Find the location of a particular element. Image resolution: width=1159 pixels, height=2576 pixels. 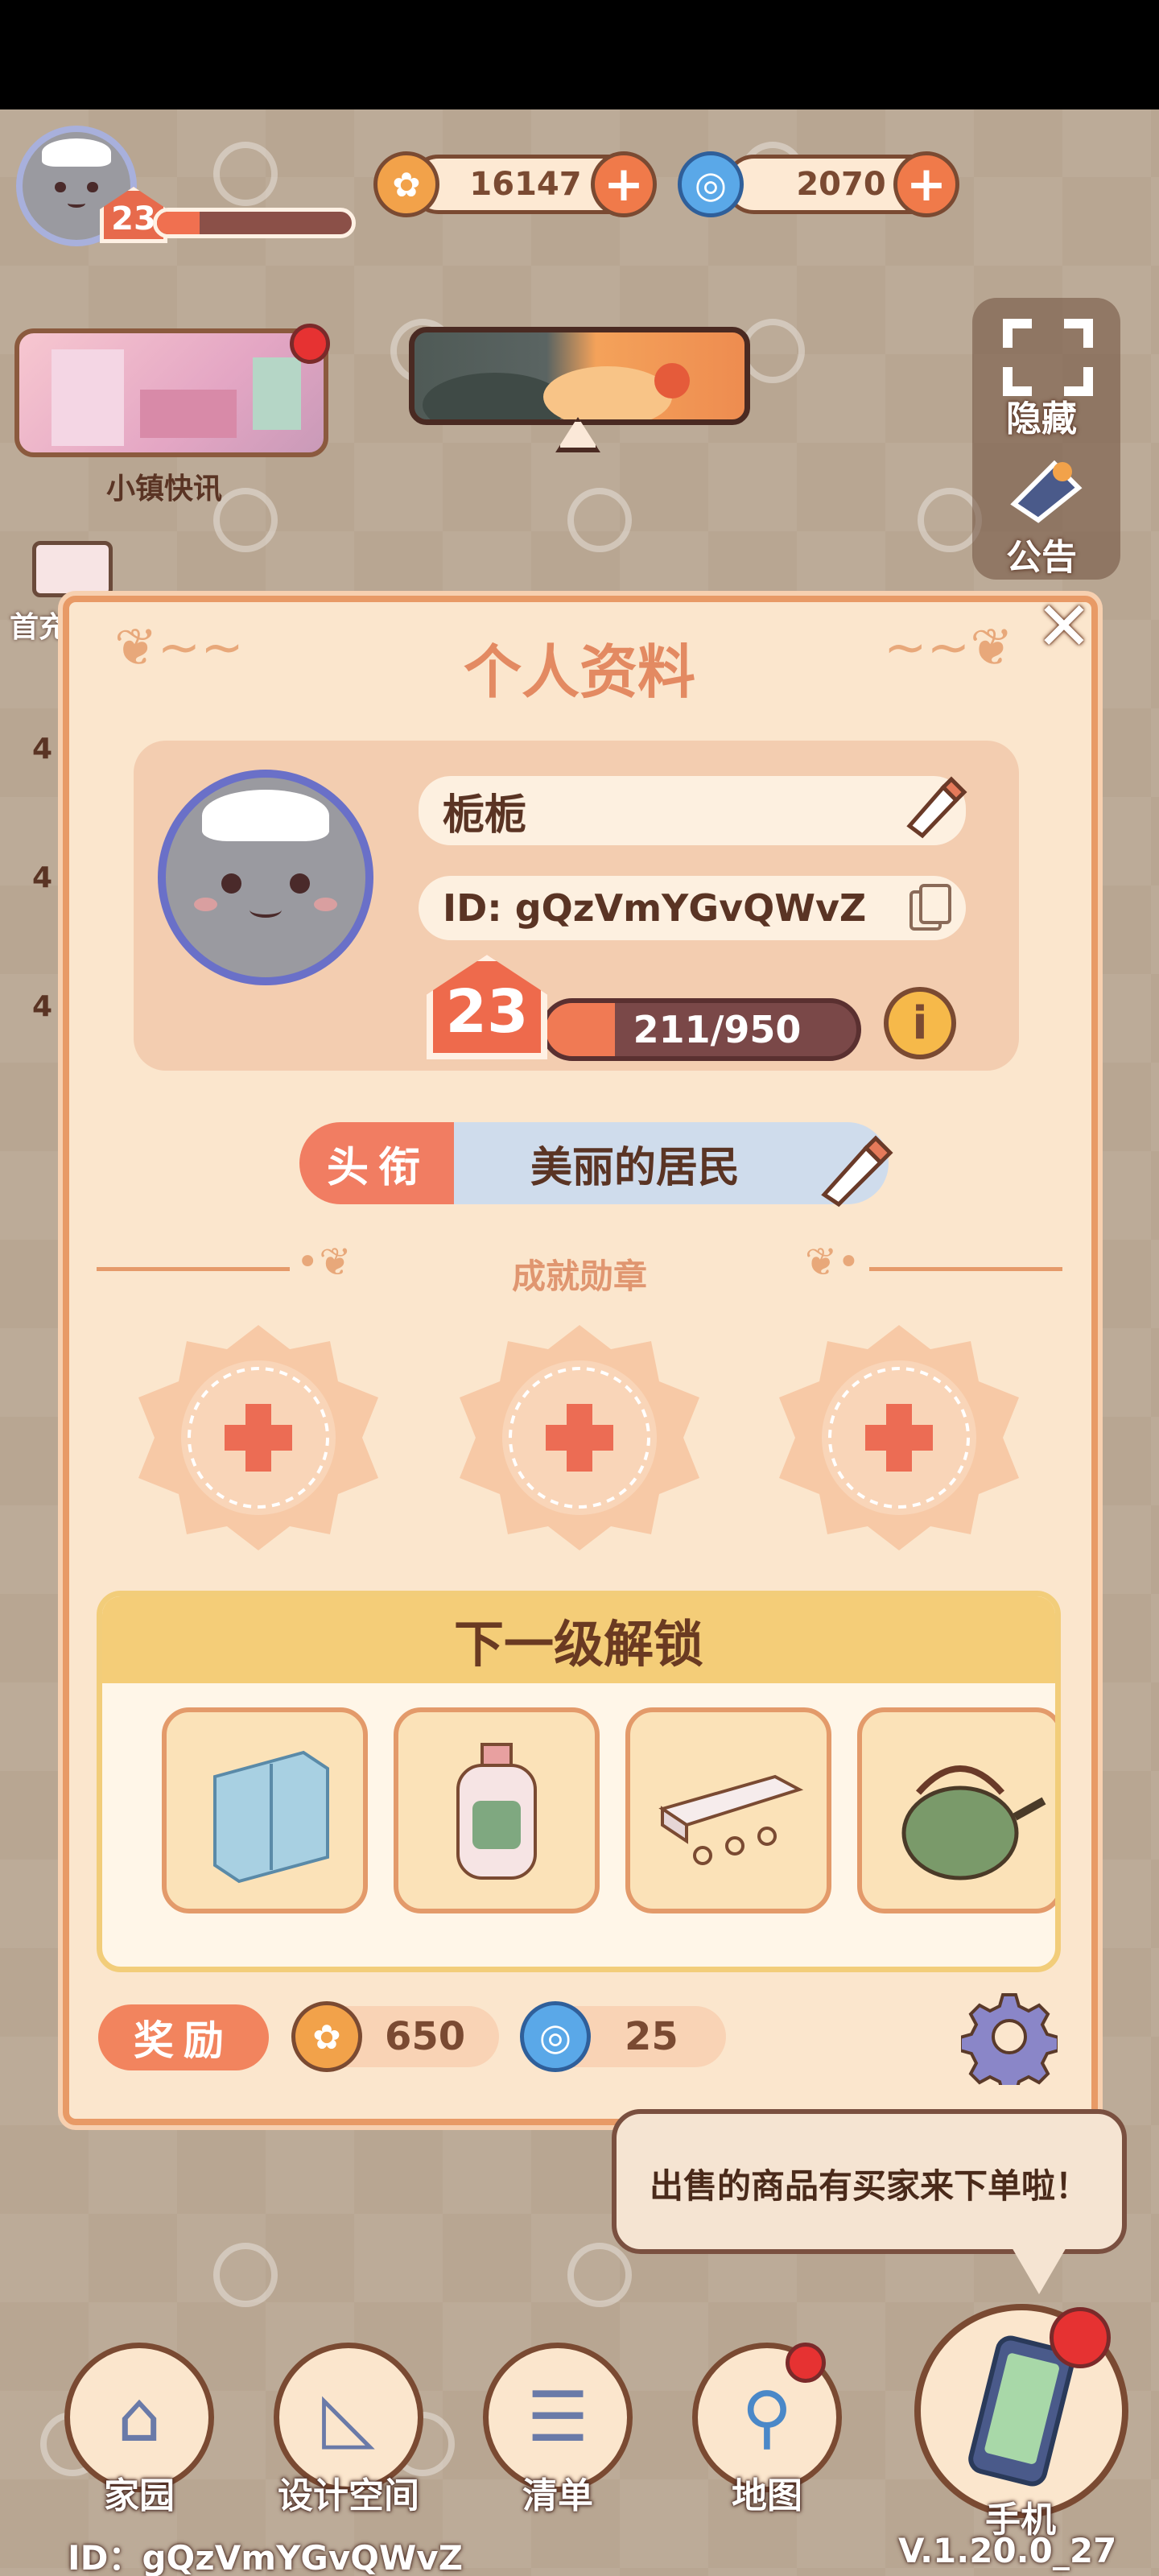

nav-list-label: 清单 is located at coordinates (557, 2495).